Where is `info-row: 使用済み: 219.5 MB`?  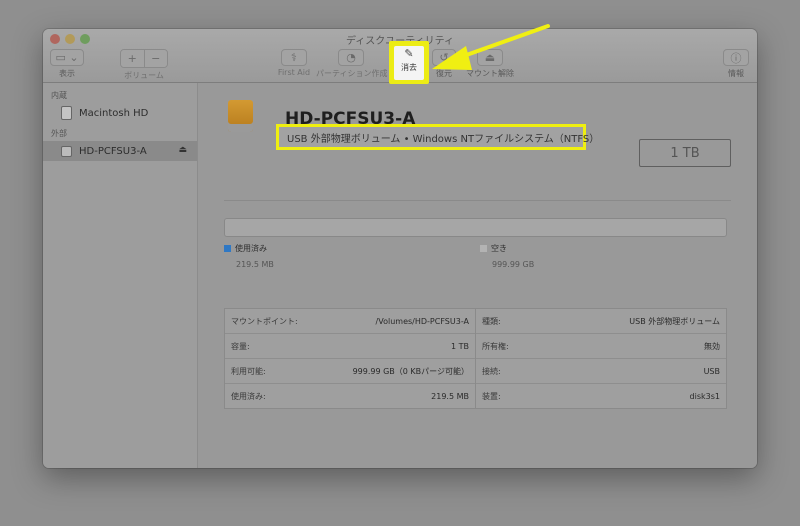 info-row: 使用済み: 219.5 MB is located at coordinates (350, 396).